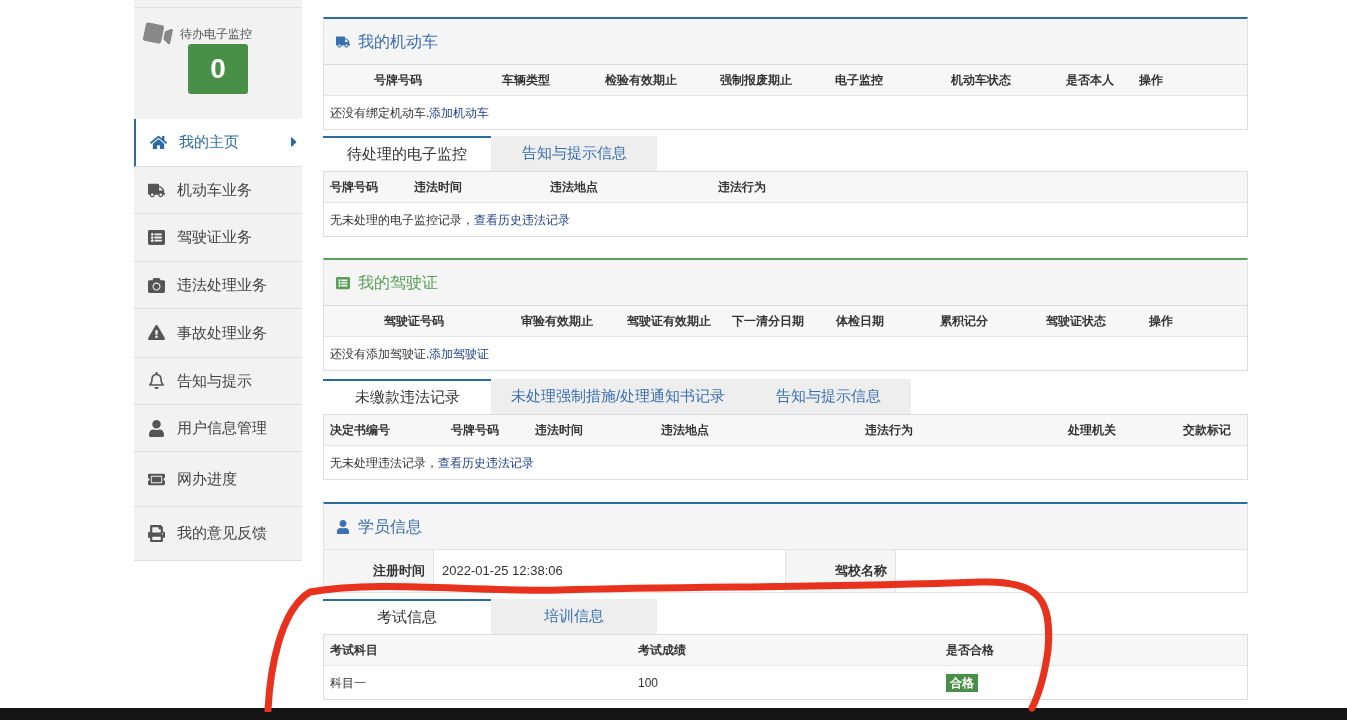 This screenshot has width=1347, height=720. What do you see at coordinates (218, 69) in the screenshot?
I see `pending-count: 0` at bounding box center [218, 69].